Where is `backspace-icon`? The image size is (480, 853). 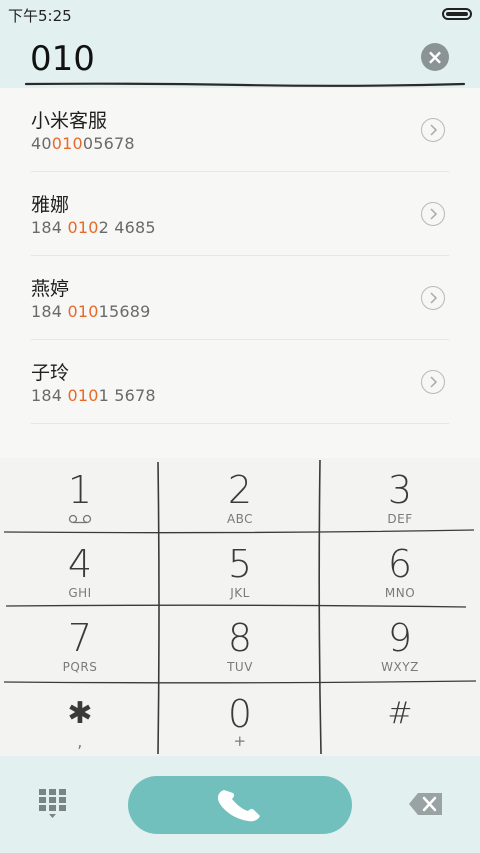 backspace-icon is located at coordinates (426, 804).